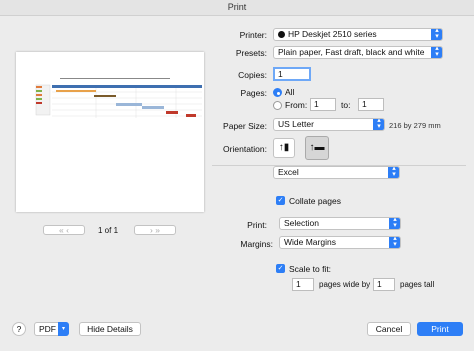  Describe the element at coordinates (251, 53) in the screenshot. I see `presets-label: Presets:` at that location.